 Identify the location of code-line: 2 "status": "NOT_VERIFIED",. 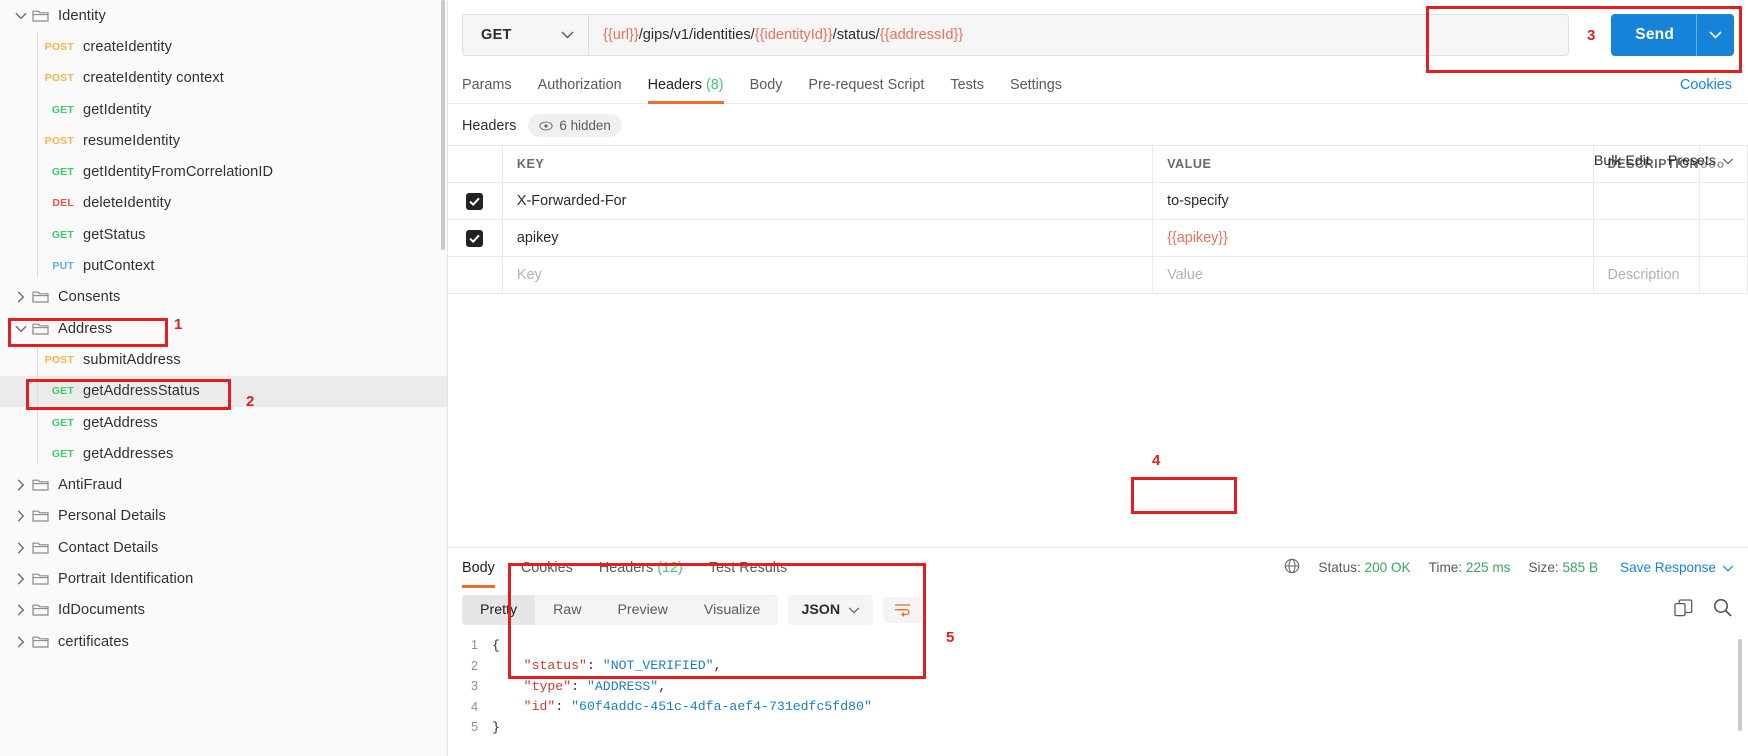
(1098, 666).